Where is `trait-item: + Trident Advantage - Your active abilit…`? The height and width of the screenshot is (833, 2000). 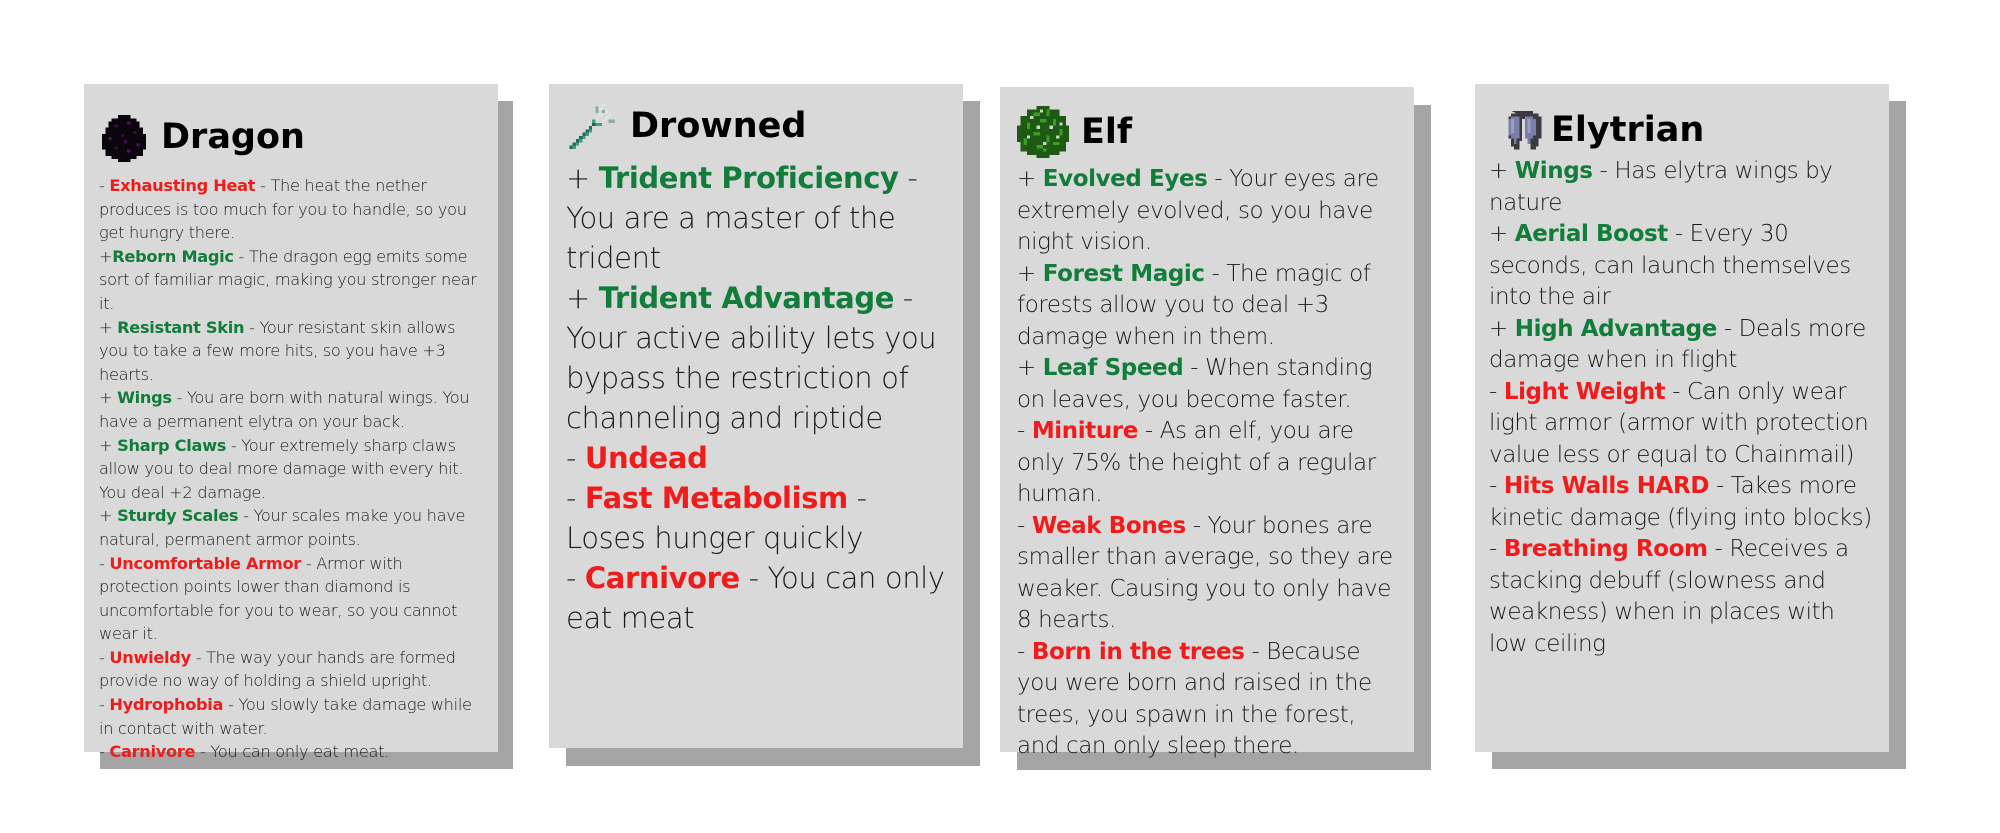 trait-item: + Trident Advantage - Your active abilit… is located at coordinates (758, 358).